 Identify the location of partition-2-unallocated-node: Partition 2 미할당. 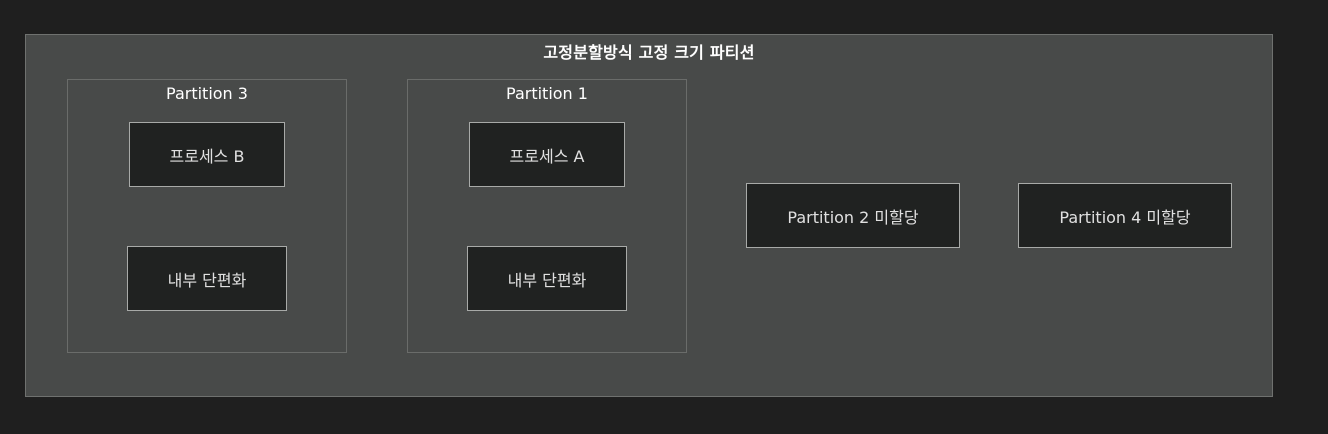
(853, 215).